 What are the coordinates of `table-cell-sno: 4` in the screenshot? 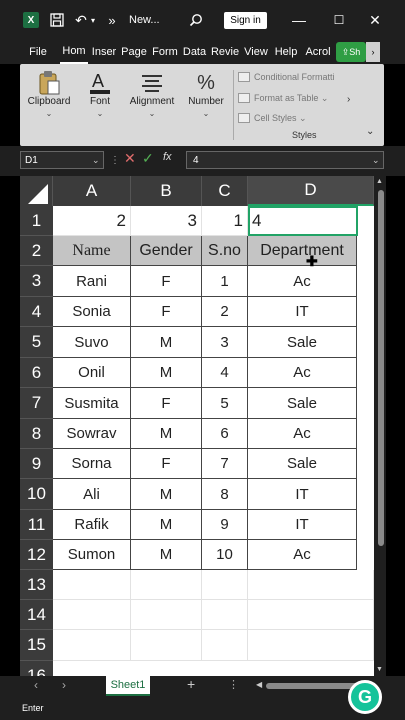 It's located at (225, 373).